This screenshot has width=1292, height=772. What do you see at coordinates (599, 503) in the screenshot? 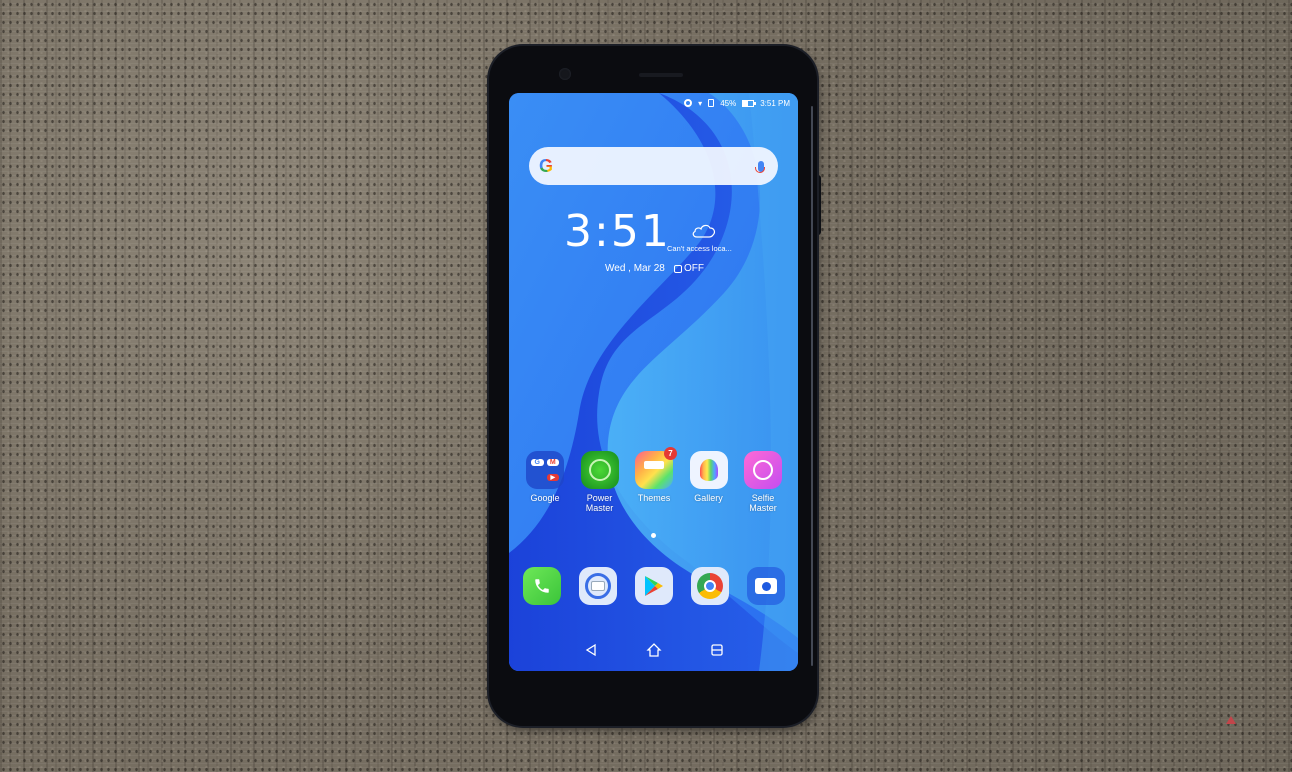
I see `app-label: Power Master` at bounding box center [599, 503].